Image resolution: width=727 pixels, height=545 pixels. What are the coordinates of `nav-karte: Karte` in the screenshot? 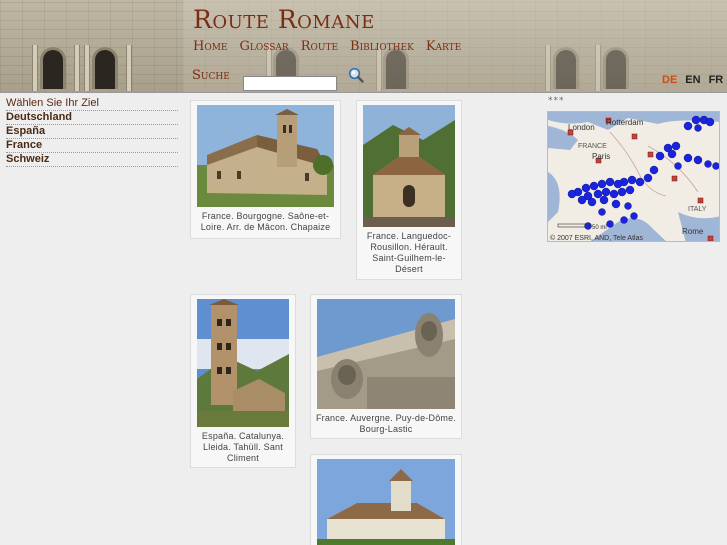 It's located at (443, 46).